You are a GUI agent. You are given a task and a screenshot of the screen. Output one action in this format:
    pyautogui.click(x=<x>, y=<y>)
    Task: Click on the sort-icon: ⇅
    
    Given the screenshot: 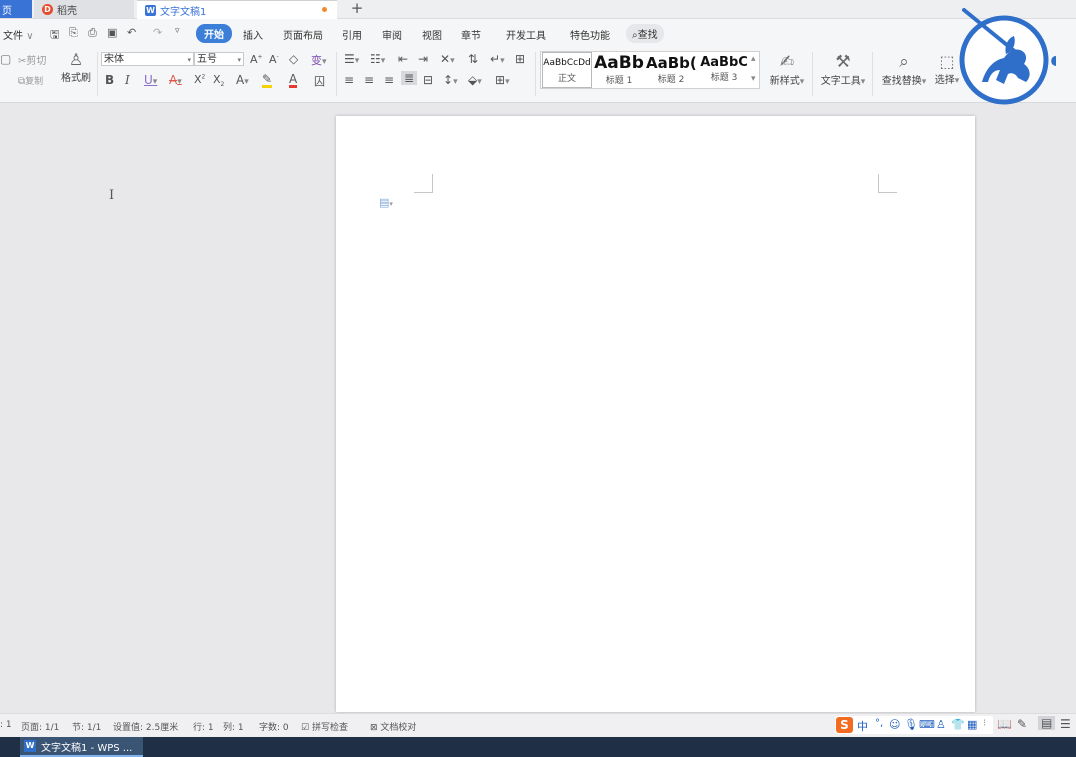 What is the action you would take?
    pyautogui.click(x=473, y=59)
    